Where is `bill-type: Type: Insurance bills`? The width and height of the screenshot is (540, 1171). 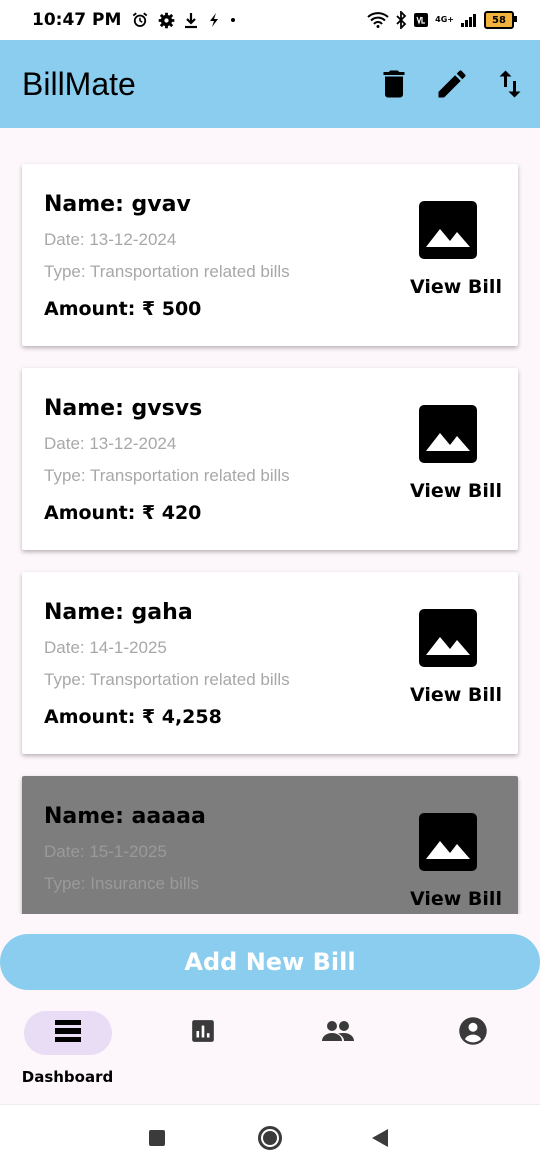
bill-type: Type: Insurance bills is located at coordinates (121, 883).